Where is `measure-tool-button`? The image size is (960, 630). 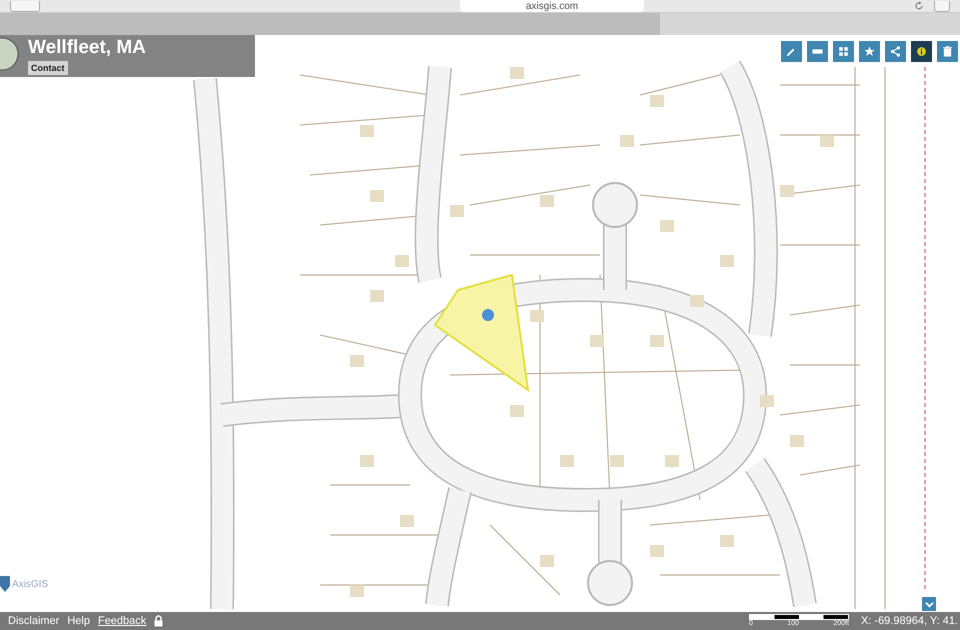
measure-tool-button is located at coordinates (817, 51).